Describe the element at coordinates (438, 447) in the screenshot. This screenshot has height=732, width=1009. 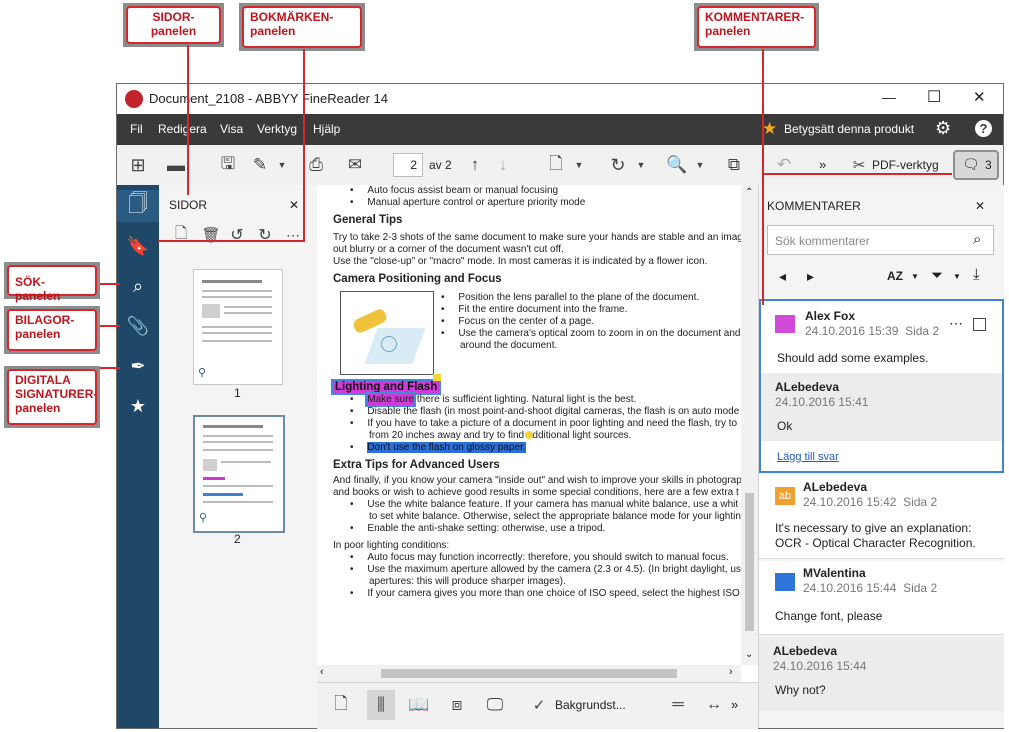
I see `lighting-bullet-4: • Don't use the flash on glossy paper.` at that location.